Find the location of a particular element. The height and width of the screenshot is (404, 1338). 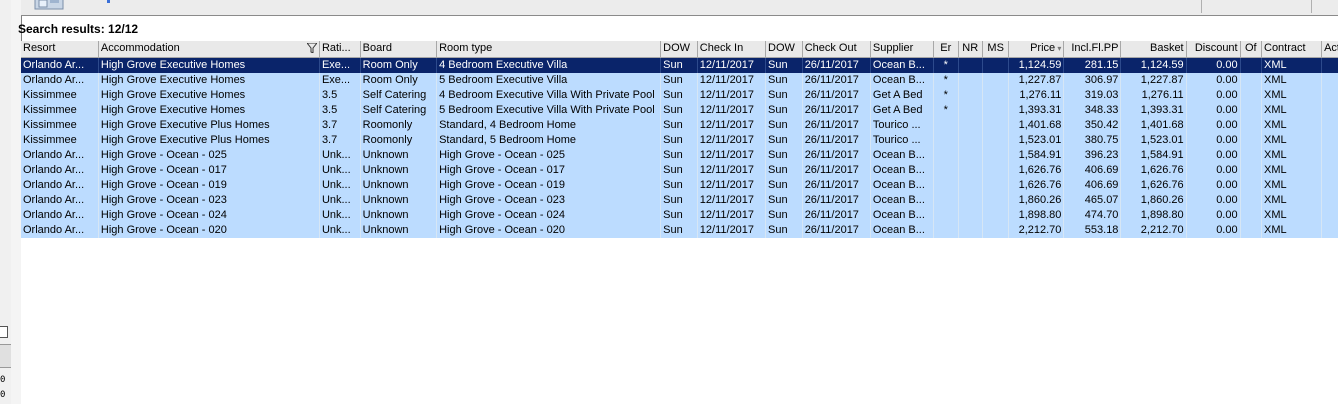

column-header-dow2: DOW is located at coordinates (784, 49).